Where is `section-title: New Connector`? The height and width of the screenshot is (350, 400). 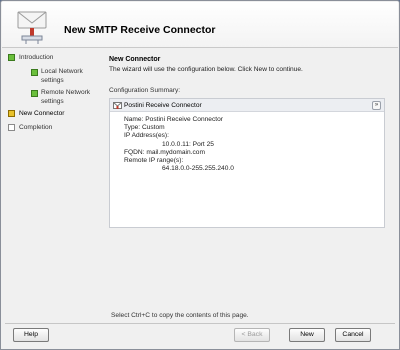 section-title: New Connector is located at coordinates (135, 59).